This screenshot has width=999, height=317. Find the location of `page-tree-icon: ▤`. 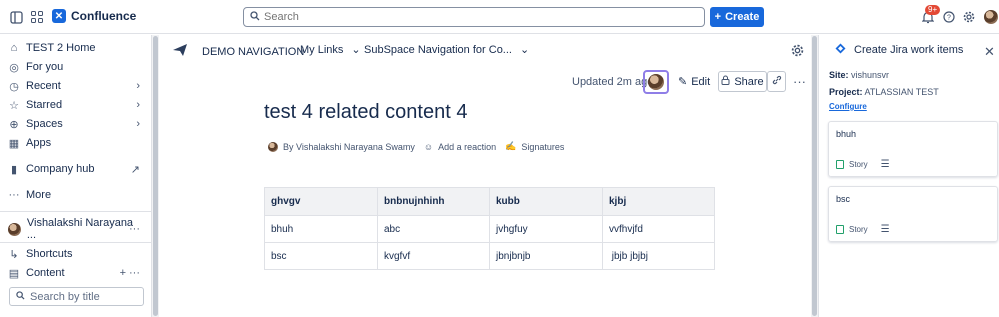

page-tree-icon: ▤ is located at coordinates (14, 273).